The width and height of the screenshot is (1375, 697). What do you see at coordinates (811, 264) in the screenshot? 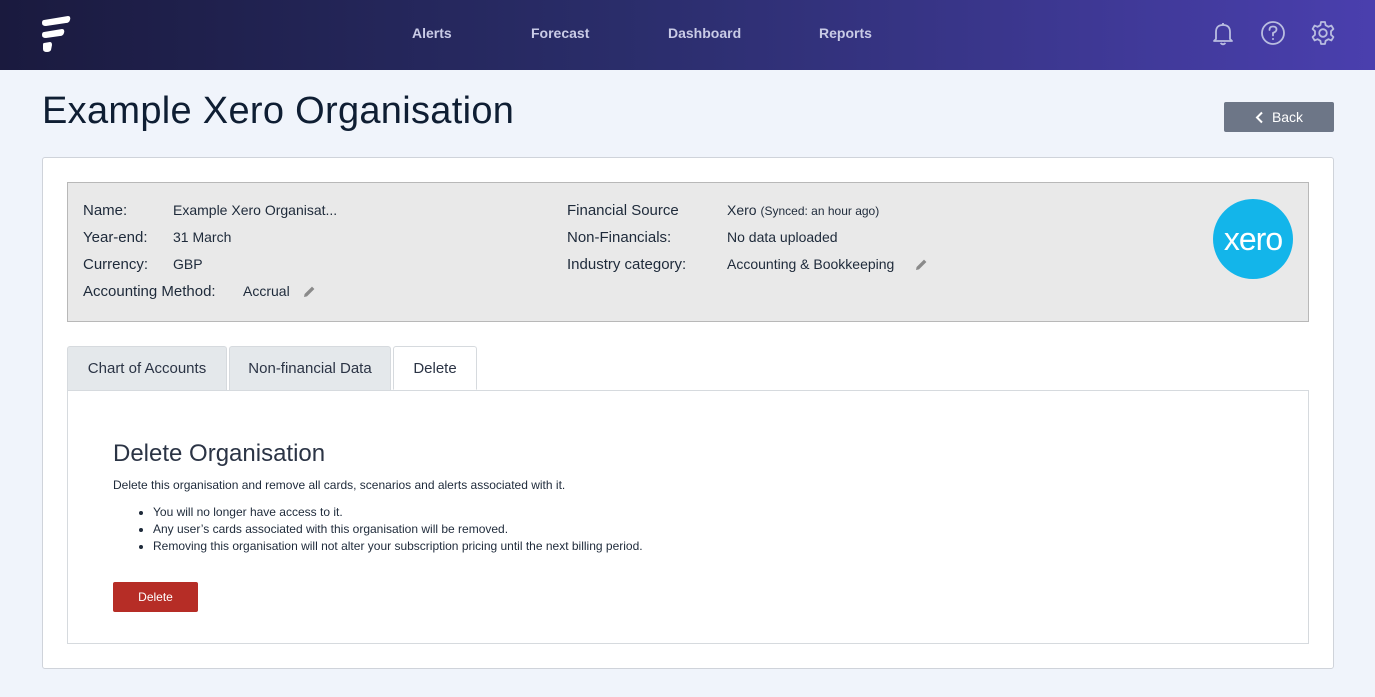
I see `industry-category-value: Accounting & Bookkeeping` at bounding box center [811, 264].